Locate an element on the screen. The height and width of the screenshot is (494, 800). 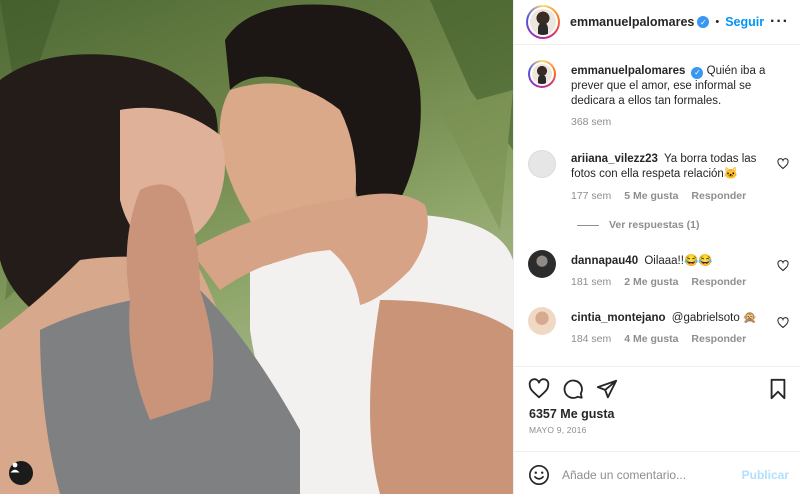
comment-age: 177 sem is located at coordinates (591, 196).